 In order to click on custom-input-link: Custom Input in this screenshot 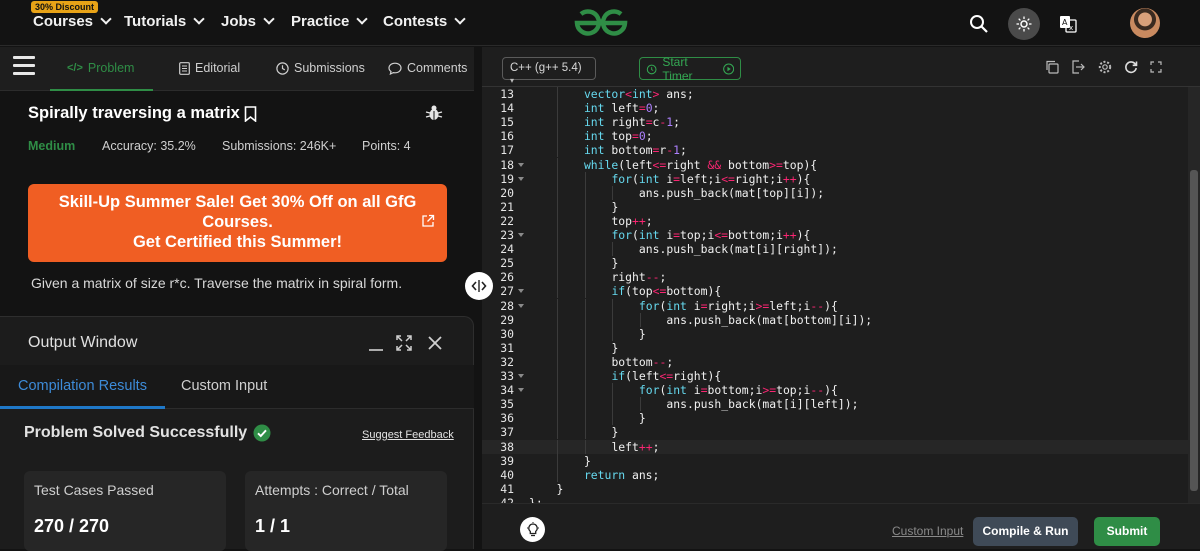, I will do `click(927, 531)`.